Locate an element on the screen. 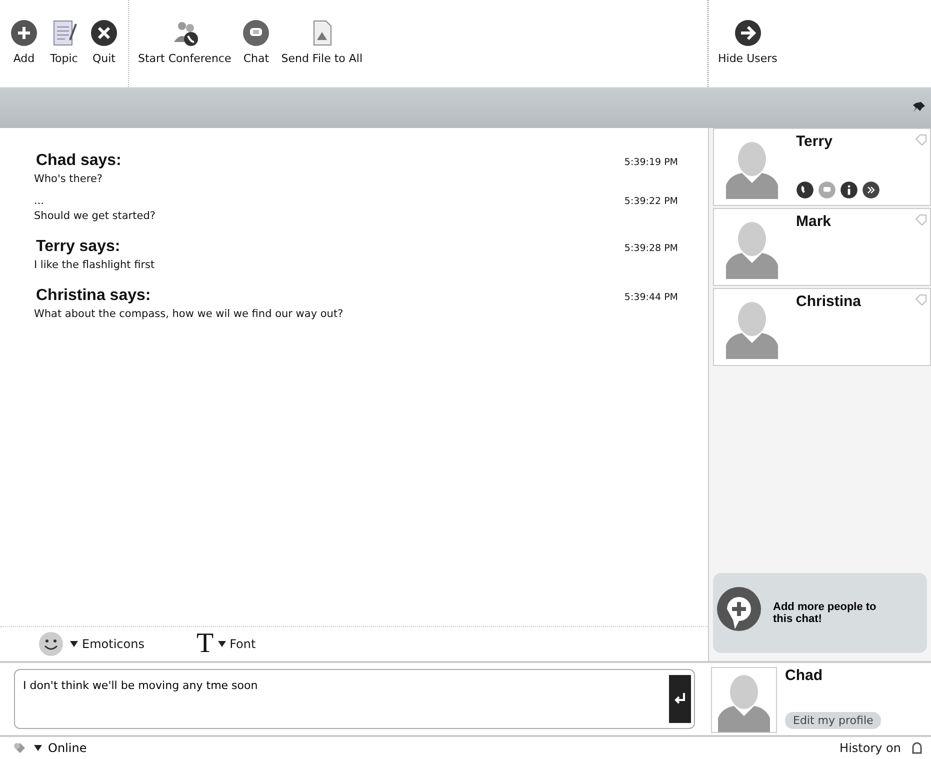  sender-label: Christina says: is located at coordinates (93, 296).